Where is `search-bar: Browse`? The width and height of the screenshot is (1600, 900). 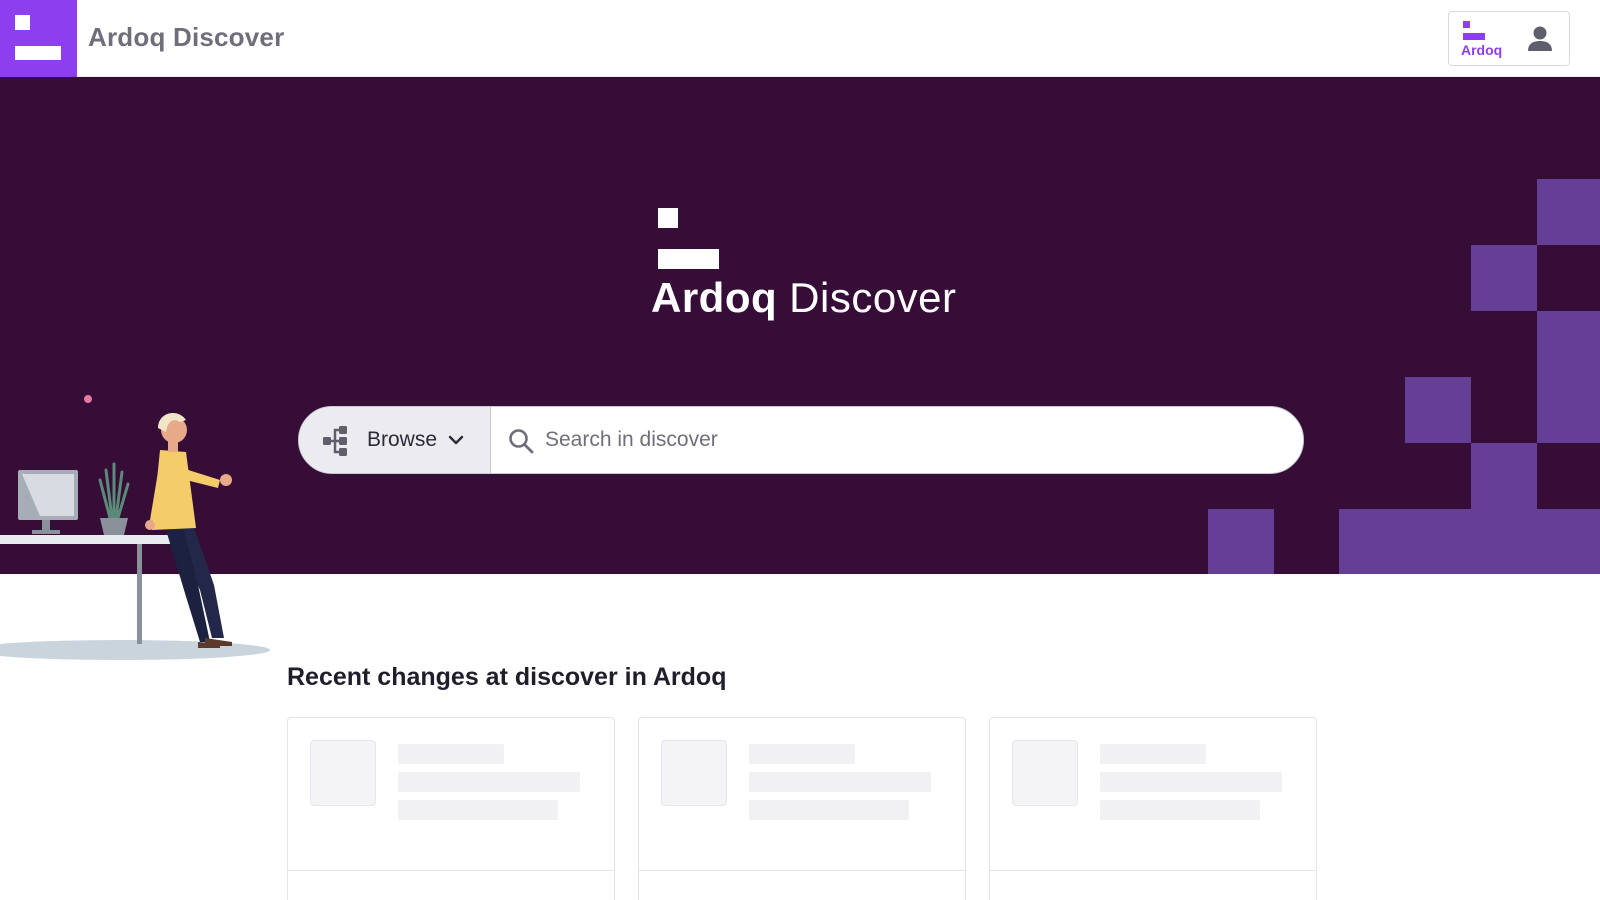
search-bar: Browse is located at coordinates (801, 440).